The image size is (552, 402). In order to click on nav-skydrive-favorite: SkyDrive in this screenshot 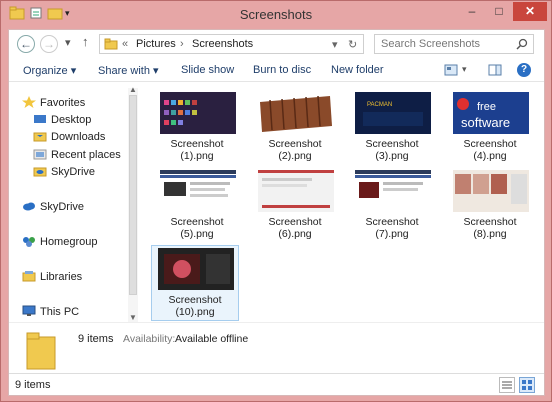, I will do `click(64, 173)`.